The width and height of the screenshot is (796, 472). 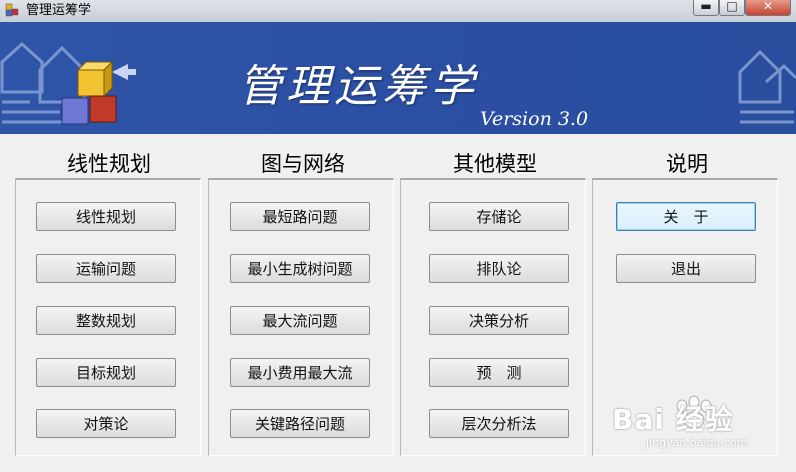 I want to click on title-bar: 管理运筹学 ▬ □ ✕, so click(x=398, y=11).